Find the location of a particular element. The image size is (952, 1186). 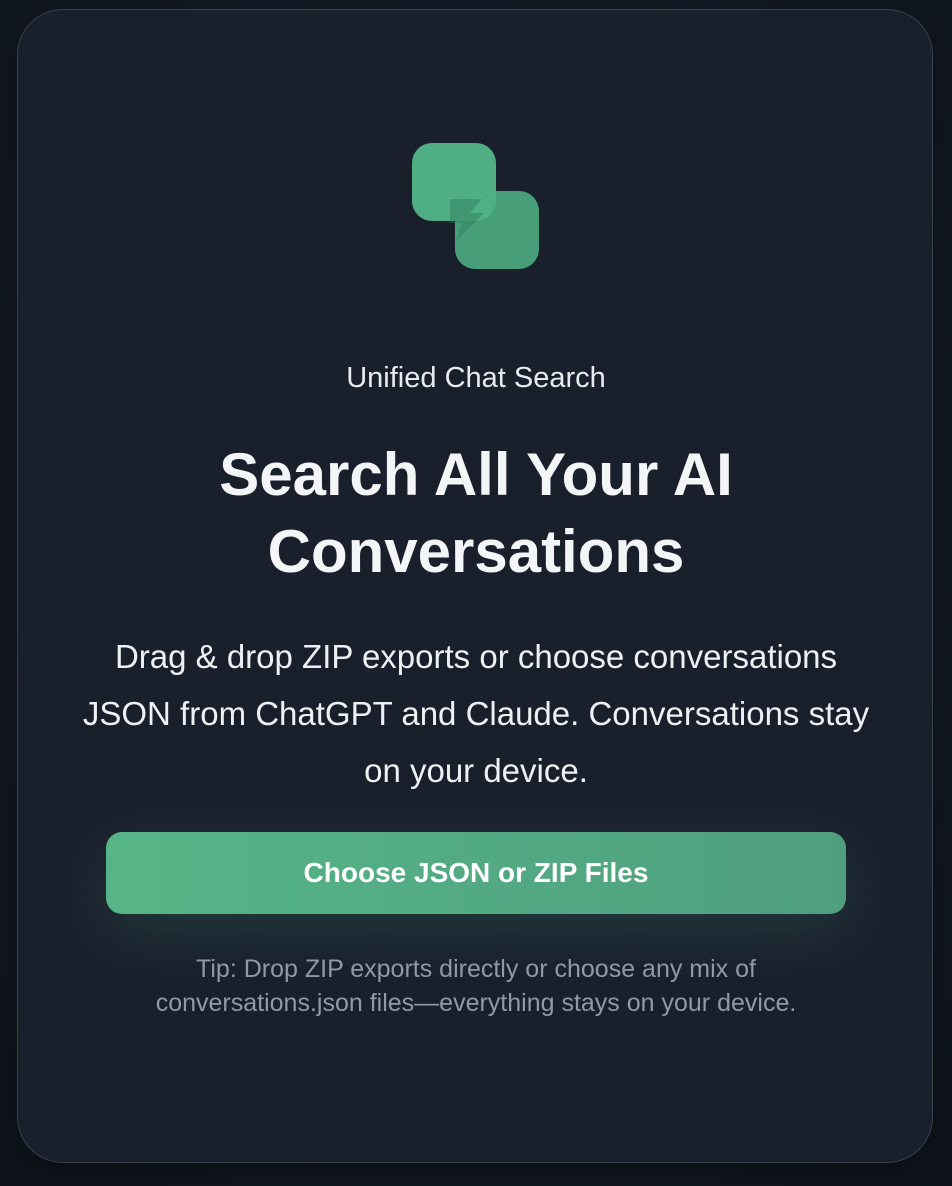

choose-files-button: Choose JSON or ZIP Files is located at coordinates (476, 873).